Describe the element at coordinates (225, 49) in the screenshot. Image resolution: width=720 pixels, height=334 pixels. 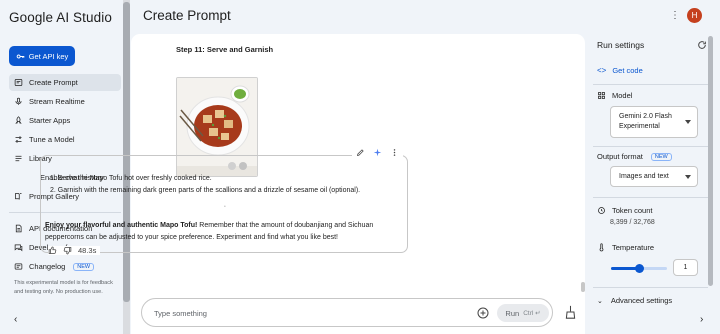
I see `step-title: Step 11: Serve and Garnish` at that location.